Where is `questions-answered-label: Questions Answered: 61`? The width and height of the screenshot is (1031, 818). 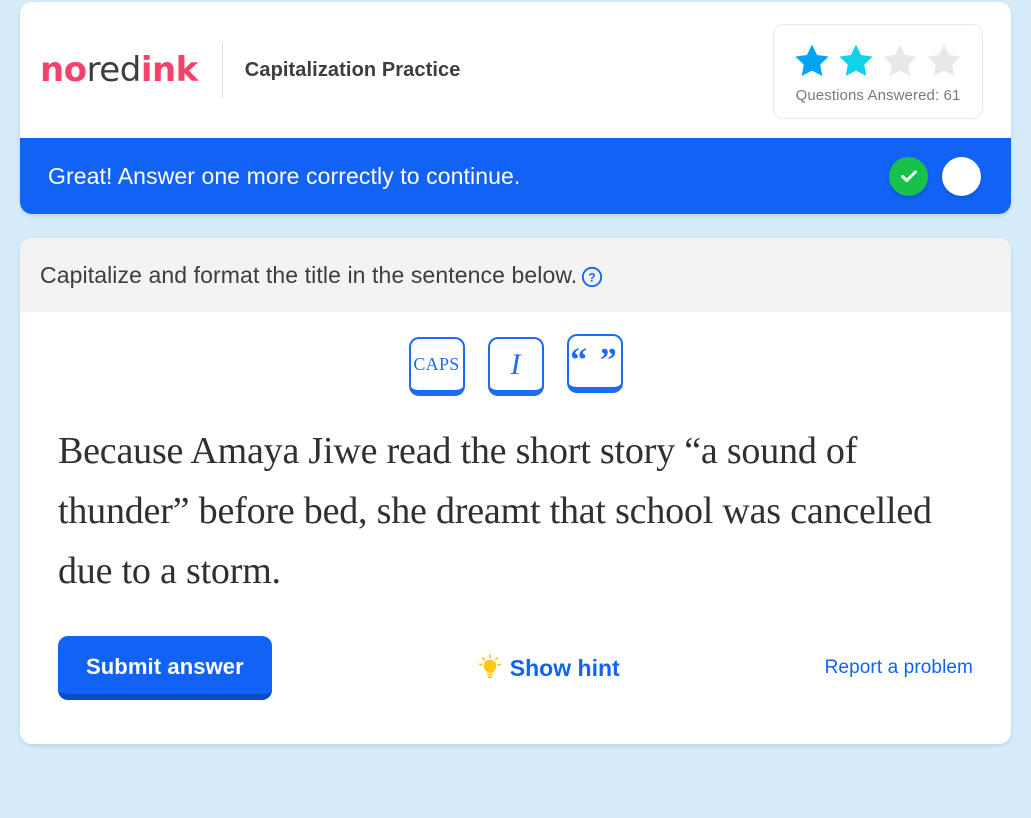 questions-answered-label: Questions Answered: 61 is located at coordinates (878, 95).